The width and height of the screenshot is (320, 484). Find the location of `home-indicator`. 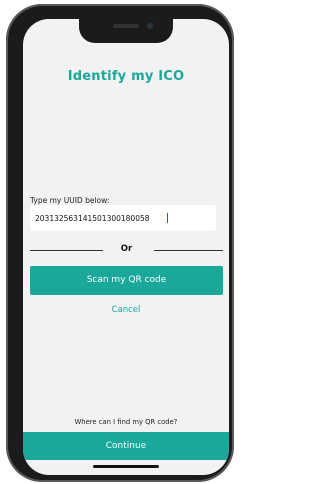

home-indicator is located at coordinates (126, 466).